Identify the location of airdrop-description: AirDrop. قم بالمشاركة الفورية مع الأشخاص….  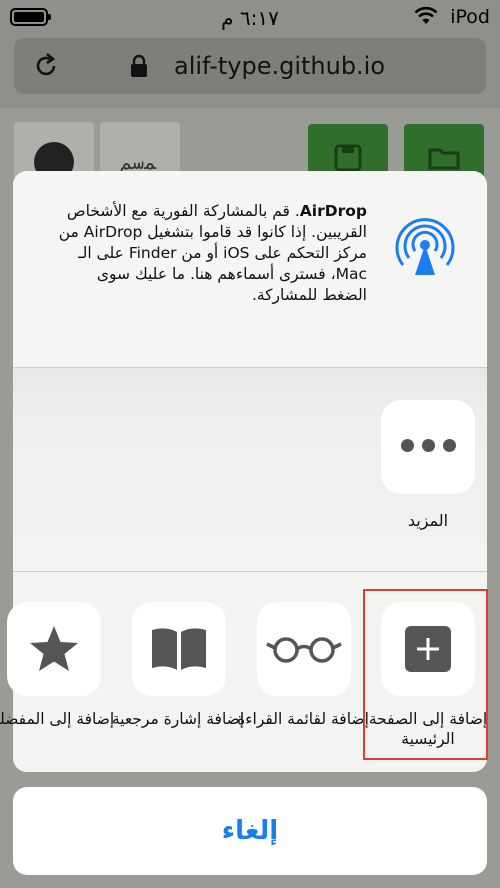
(209, 253).